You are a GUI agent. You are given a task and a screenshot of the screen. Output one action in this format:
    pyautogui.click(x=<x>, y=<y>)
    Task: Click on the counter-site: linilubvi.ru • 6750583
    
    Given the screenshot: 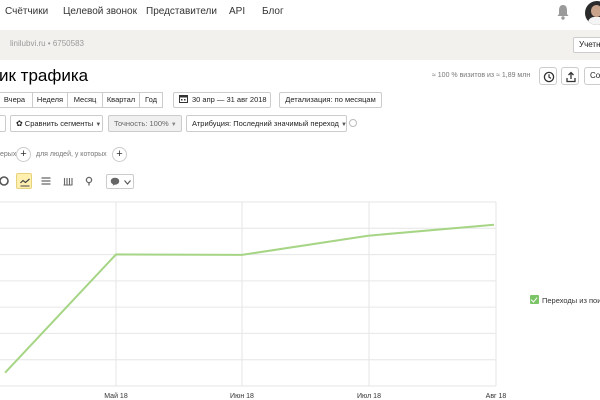 What is the action you would take?
    pyautogui.click(x=47, y=43)
    